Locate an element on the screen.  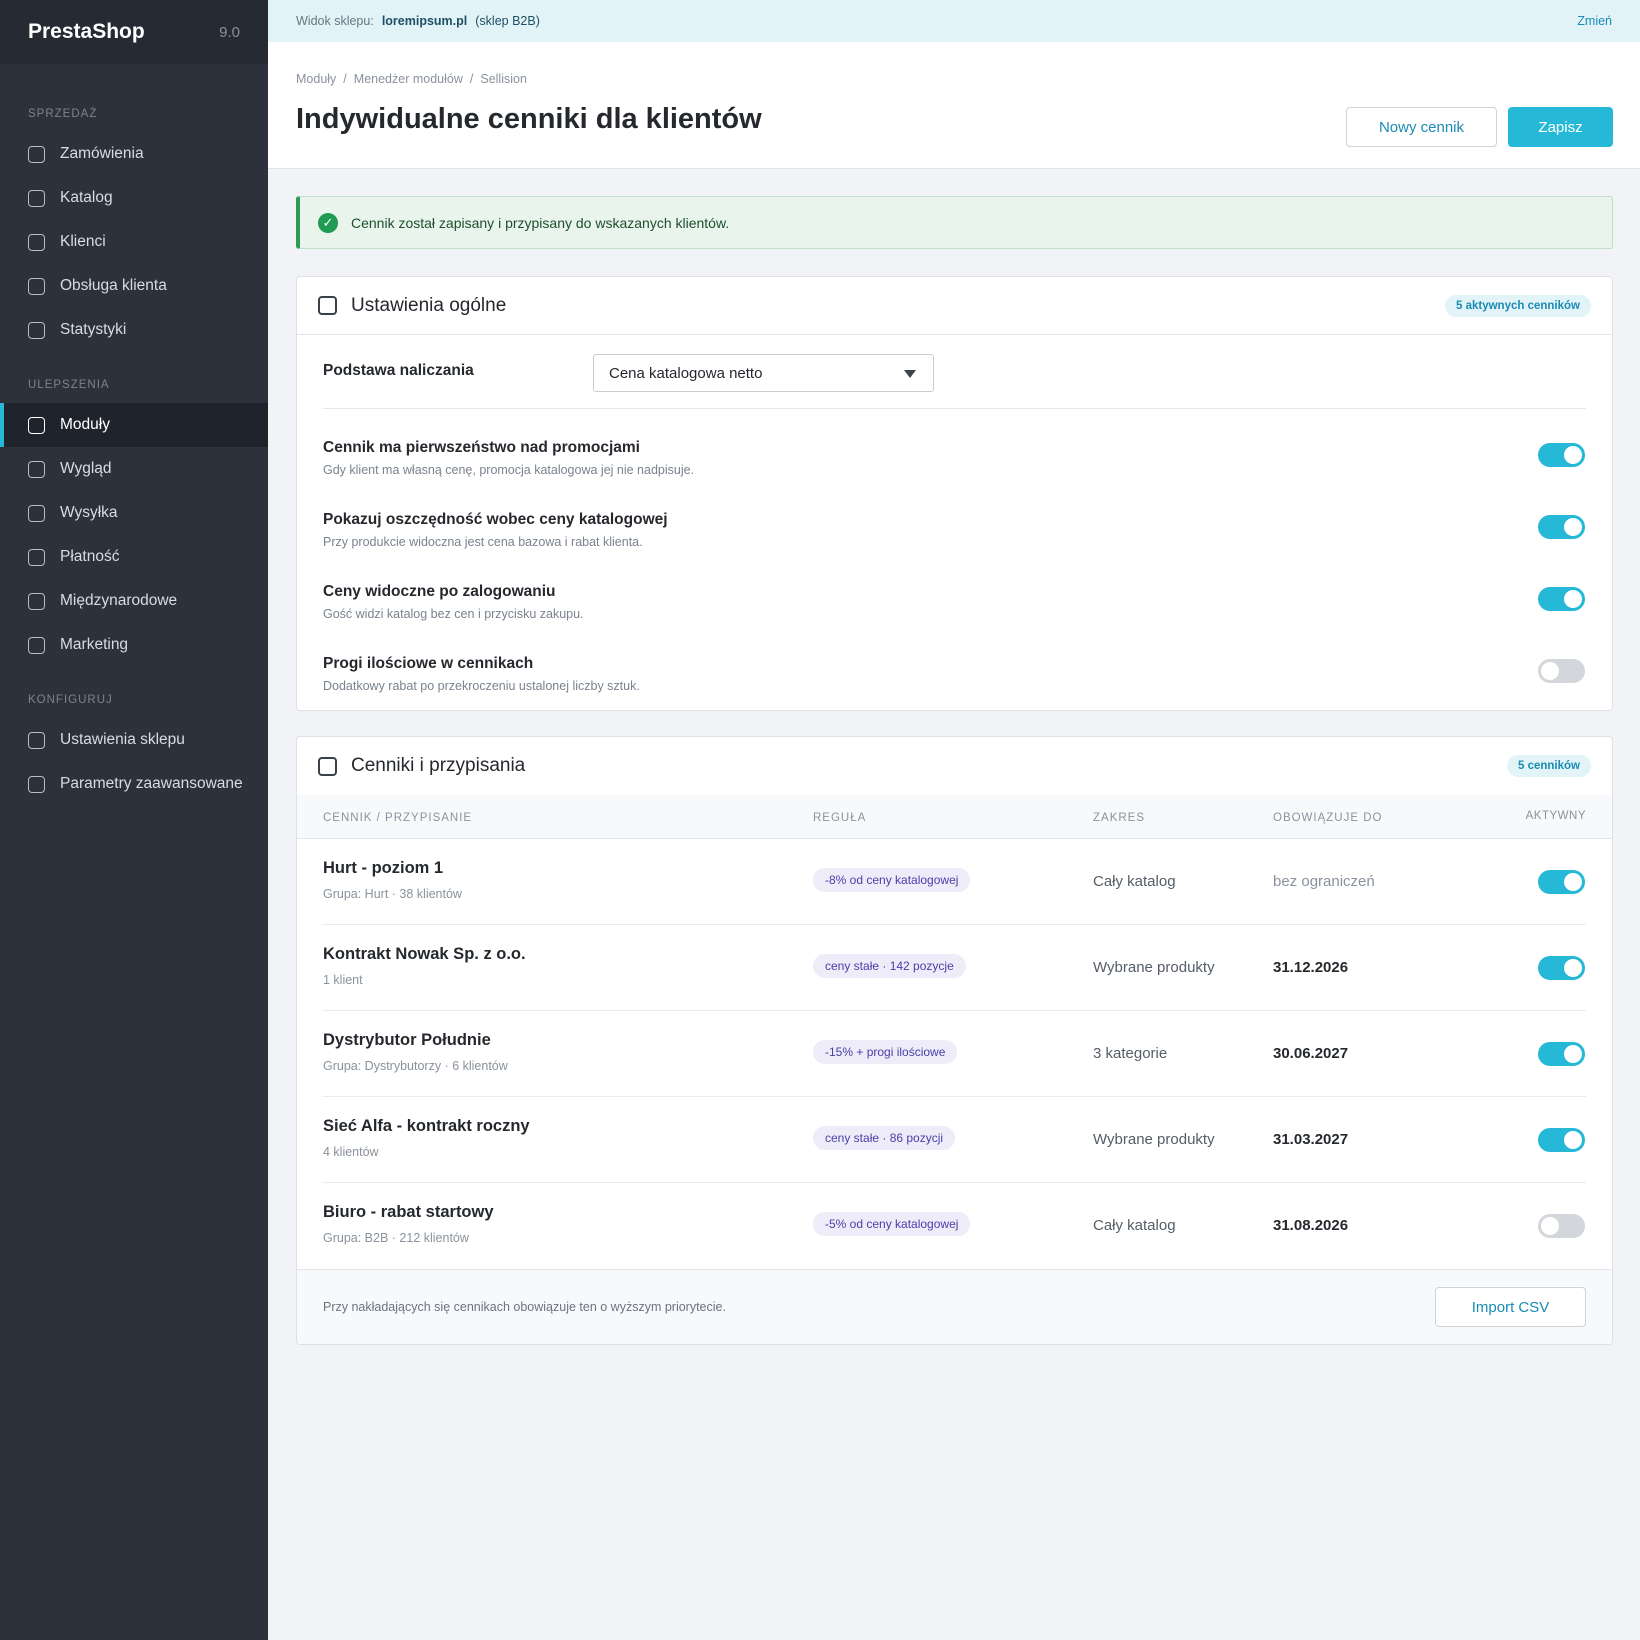
breadcrumb-item: Moduły is located at coordinates (316, 79).